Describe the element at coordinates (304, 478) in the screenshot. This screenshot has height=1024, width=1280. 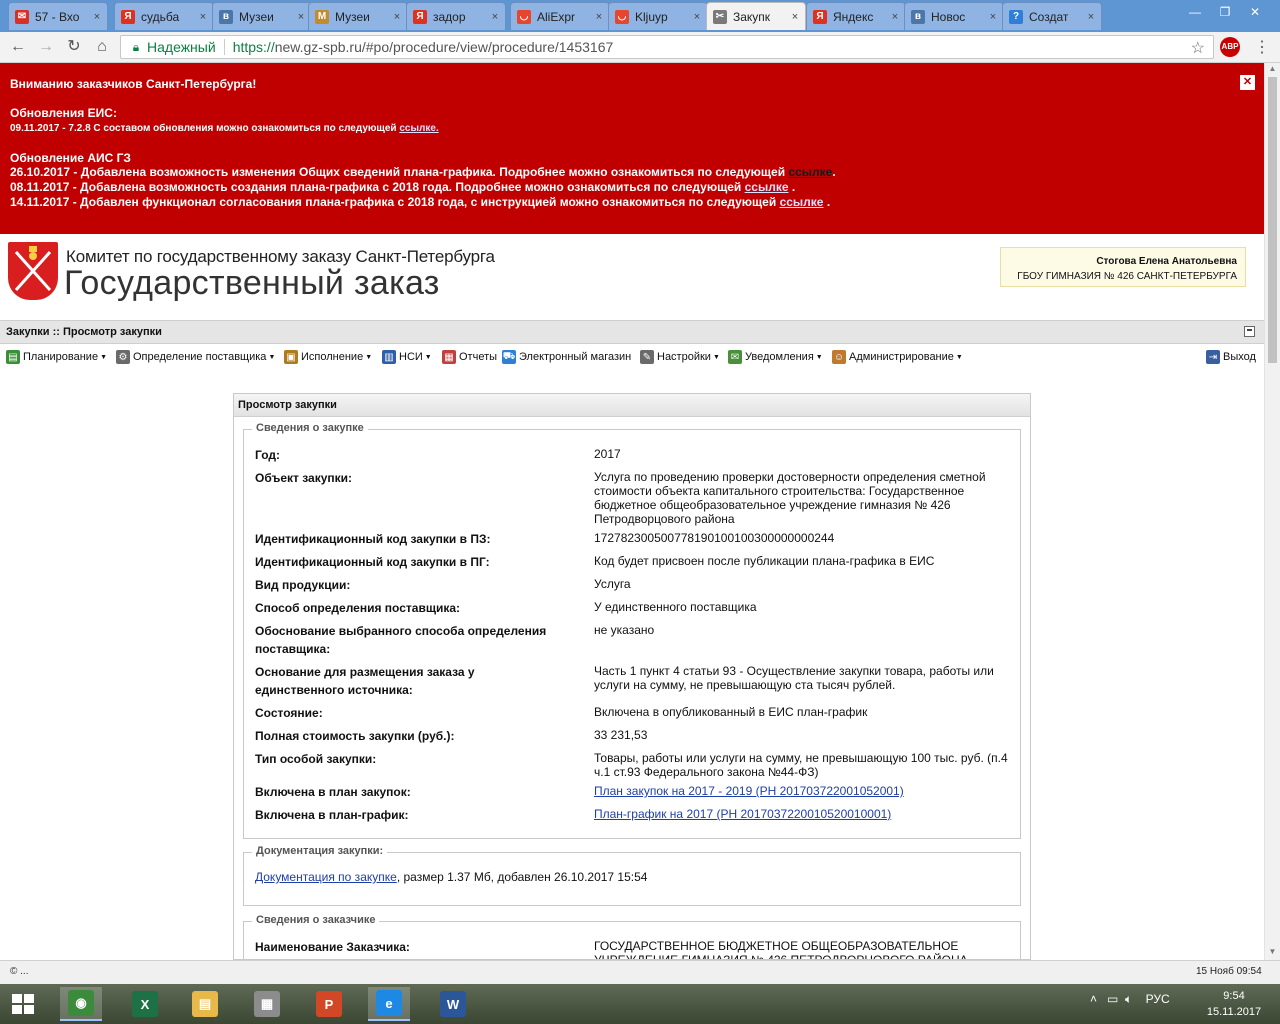
I see `object-label: Объект закупки:` at that location.